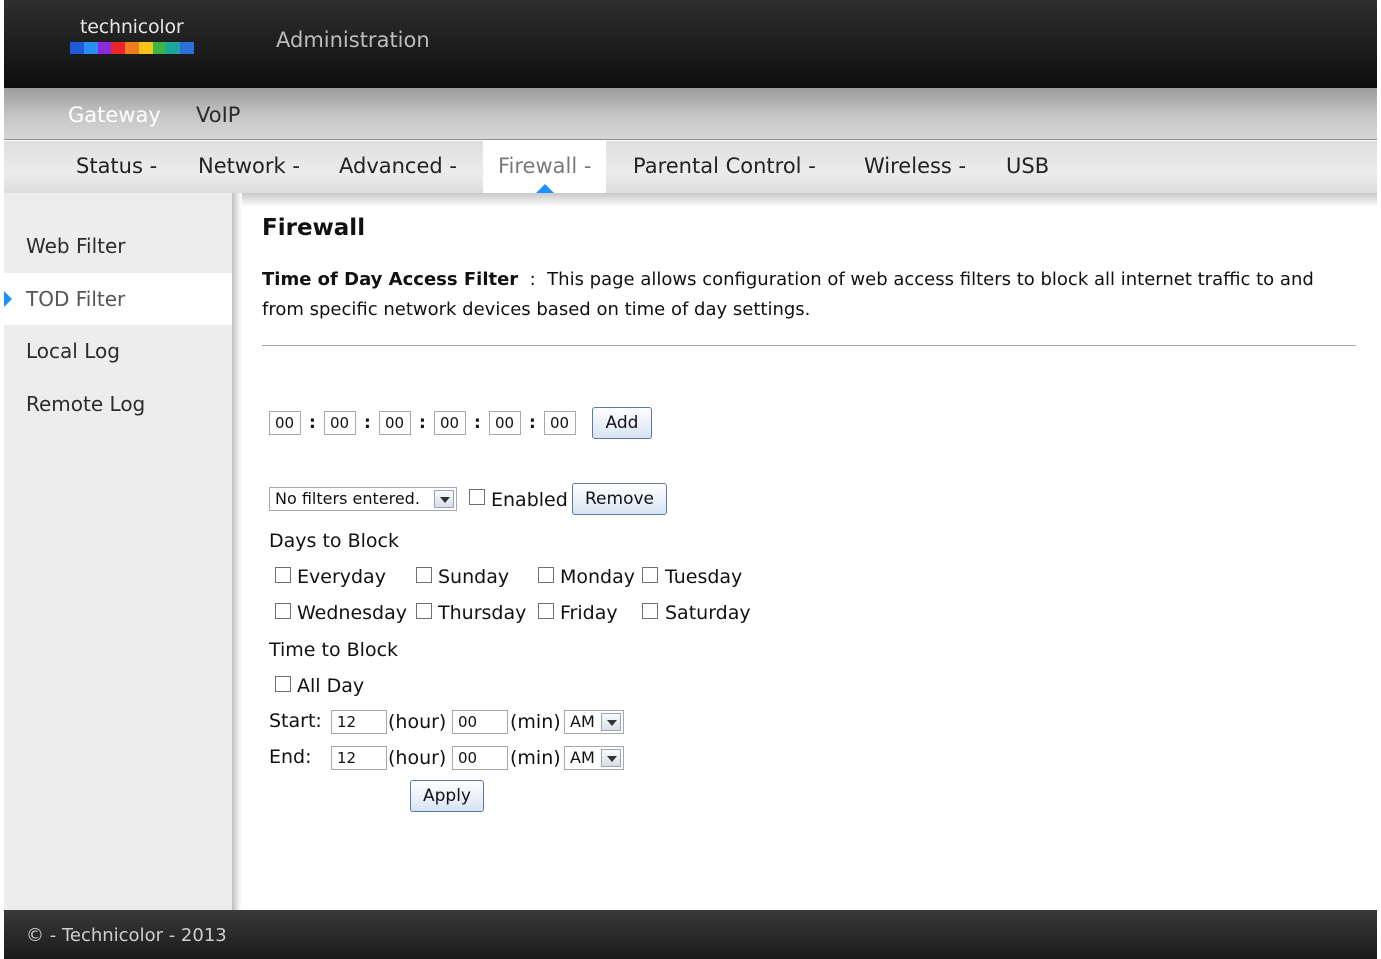  Describe the element at coordinates (582, 757) in the screenshot. I see `end-ampm-value: AM` at that location.